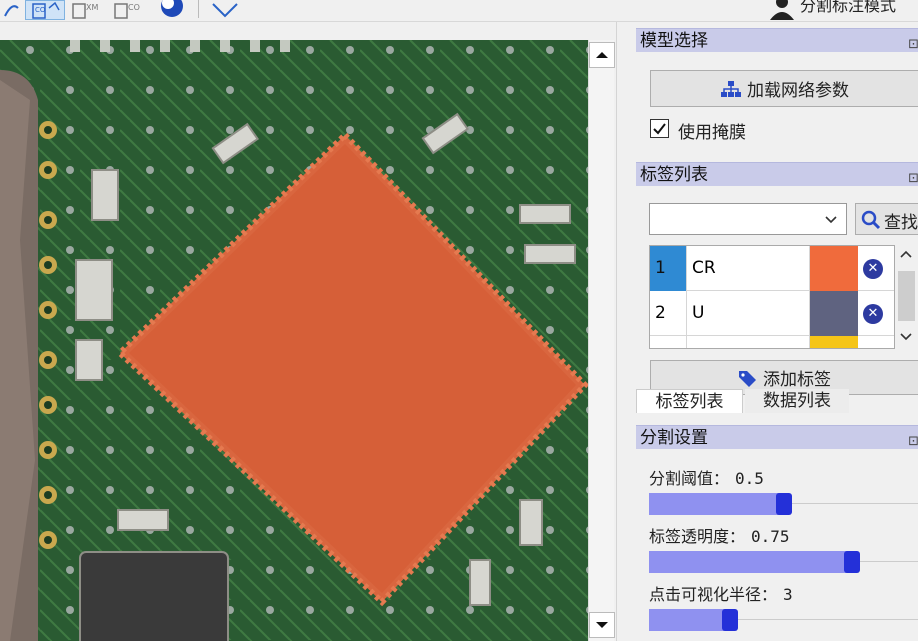  I want to click on row-name: CR, so click(704, 268).